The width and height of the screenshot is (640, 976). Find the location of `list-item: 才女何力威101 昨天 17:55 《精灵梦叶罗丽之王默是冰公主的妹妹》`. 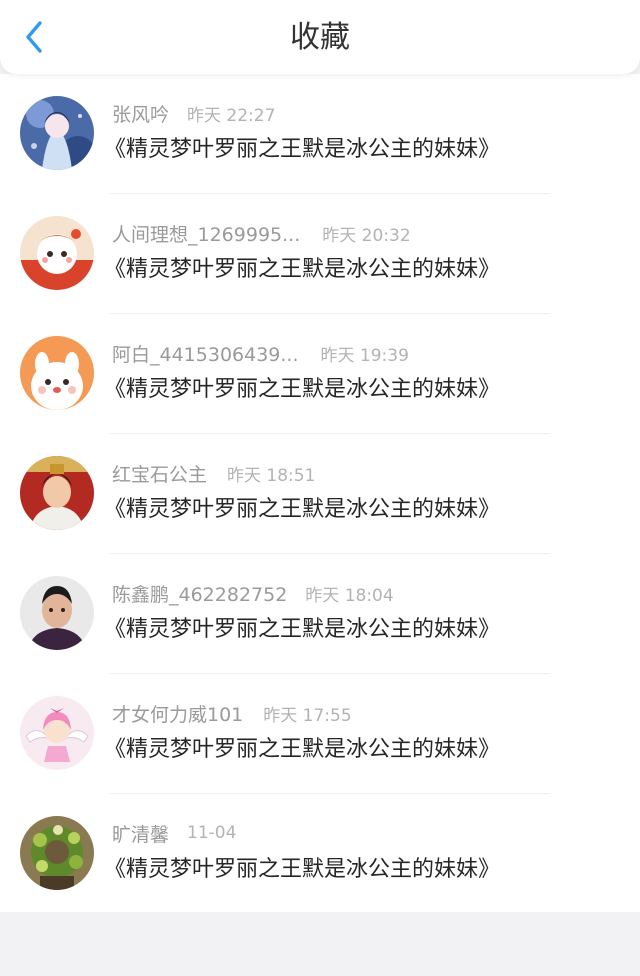

list-item: 才女何力威101 昨天 17:55 《精灵梦叶罗丽之王默是冰公主的妹妹》 is located at coordinates (320, 734).